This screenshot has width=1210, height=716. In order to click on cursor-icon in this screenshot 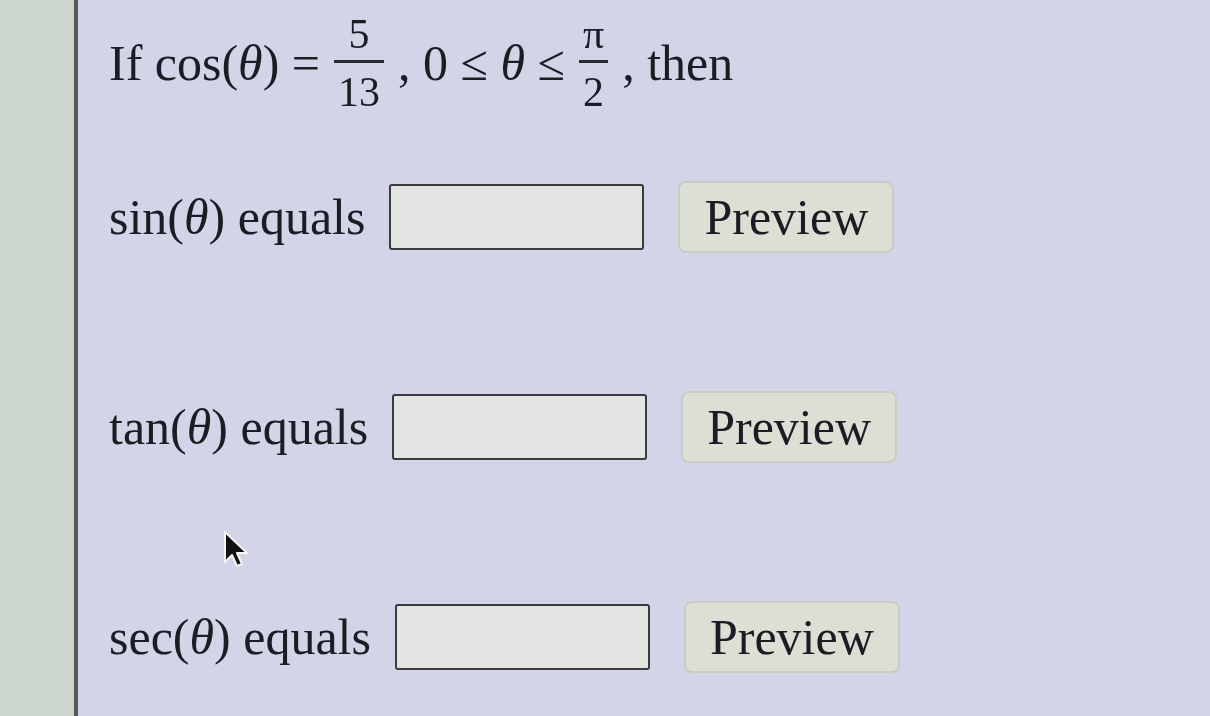, I will do `click(237, 549)`.